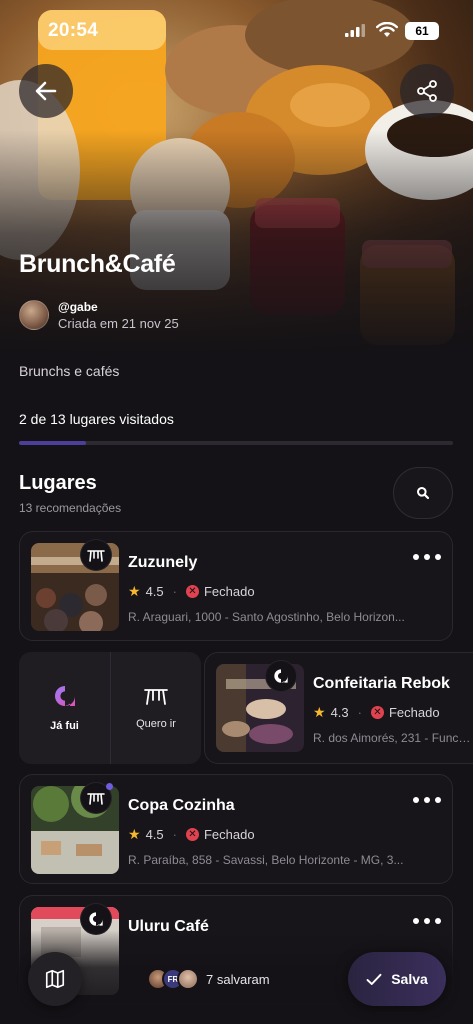  I want to click on place-meta: ★ 4.3 · ✕ Fechado, so click(376, 711).